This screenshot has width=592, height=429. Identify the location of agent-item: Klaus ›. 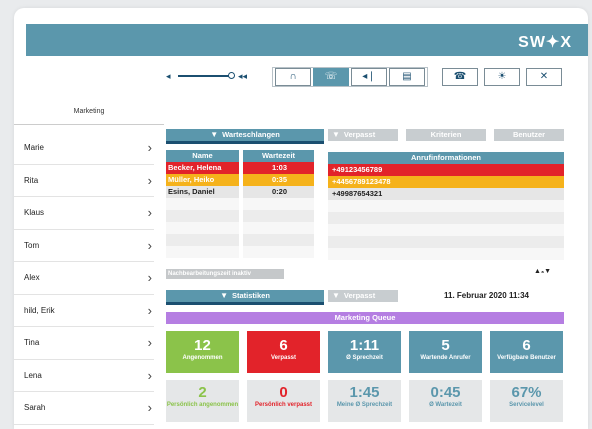
(84, 213).